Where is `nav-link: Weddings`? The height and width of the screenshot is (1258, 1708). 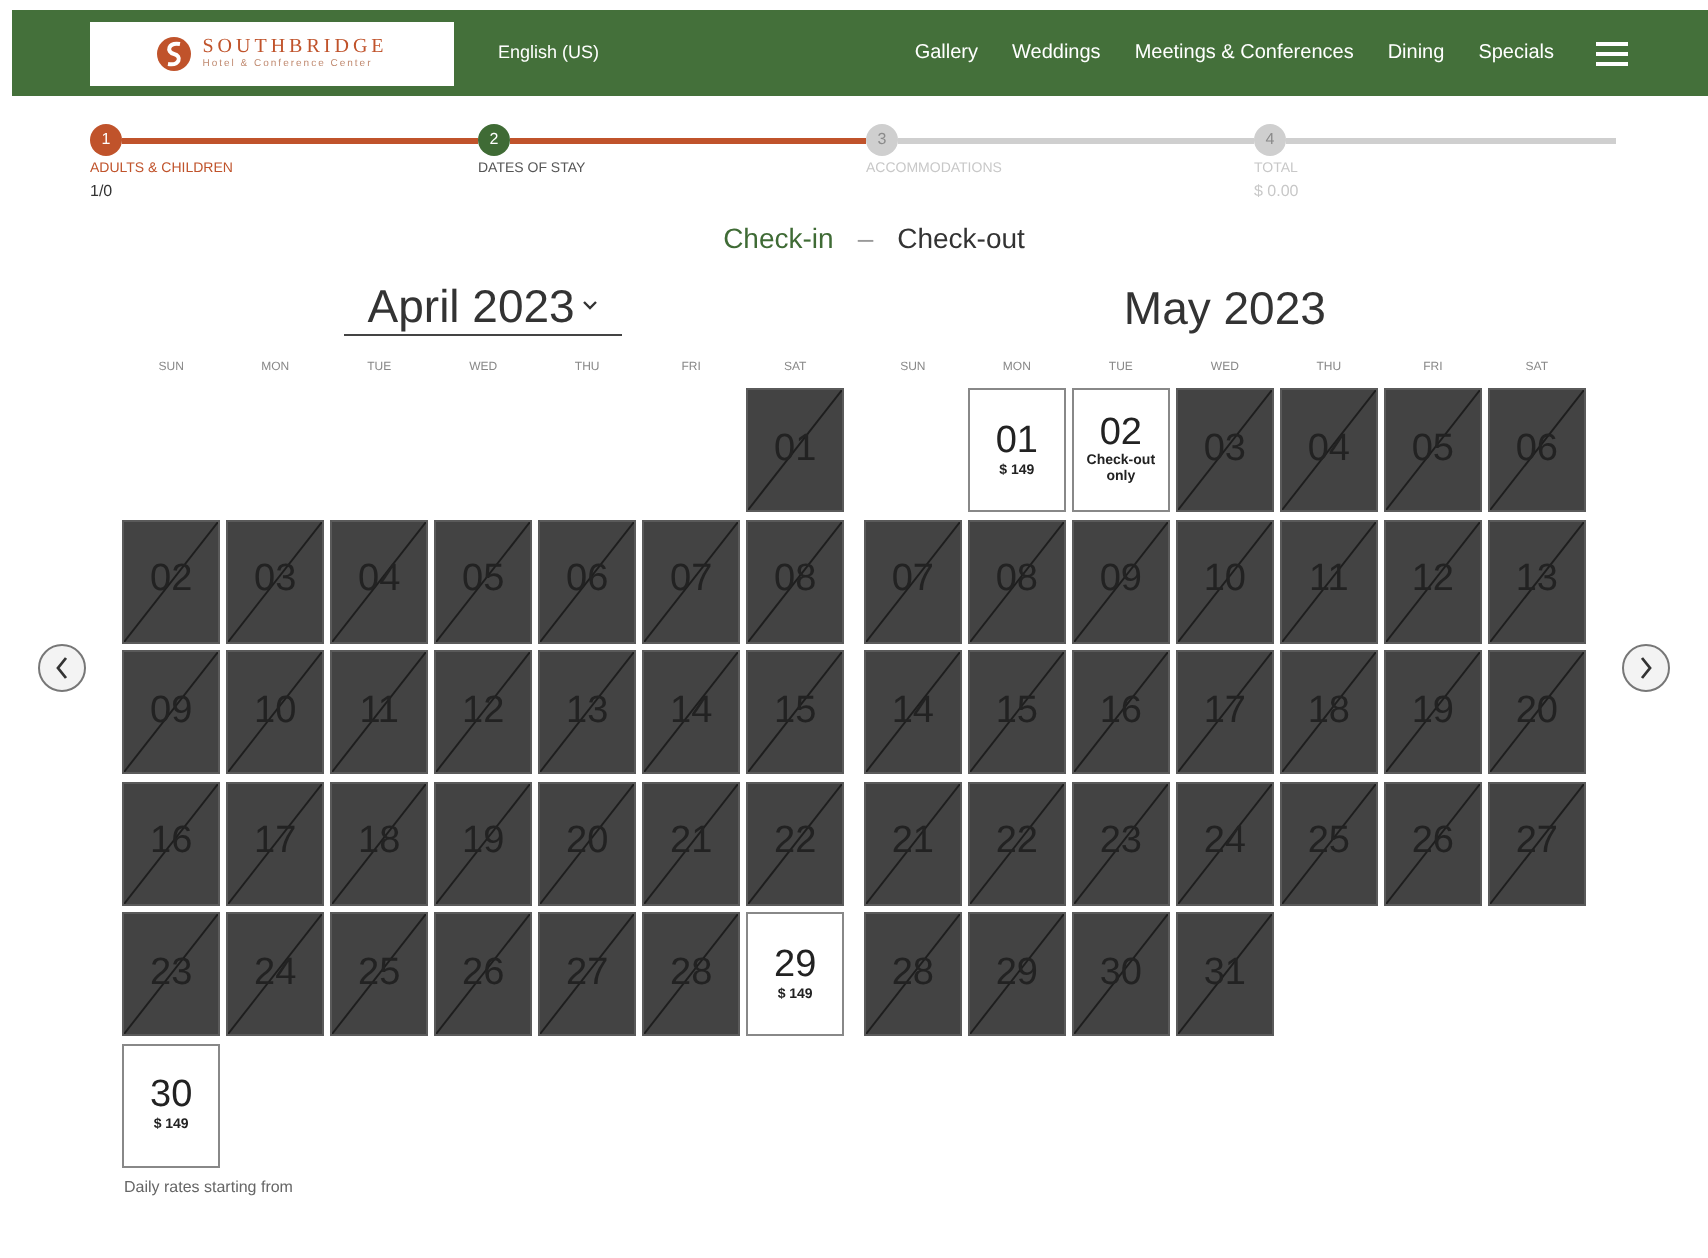 nav-link: Weddings is located at coordinates (1056, 53).